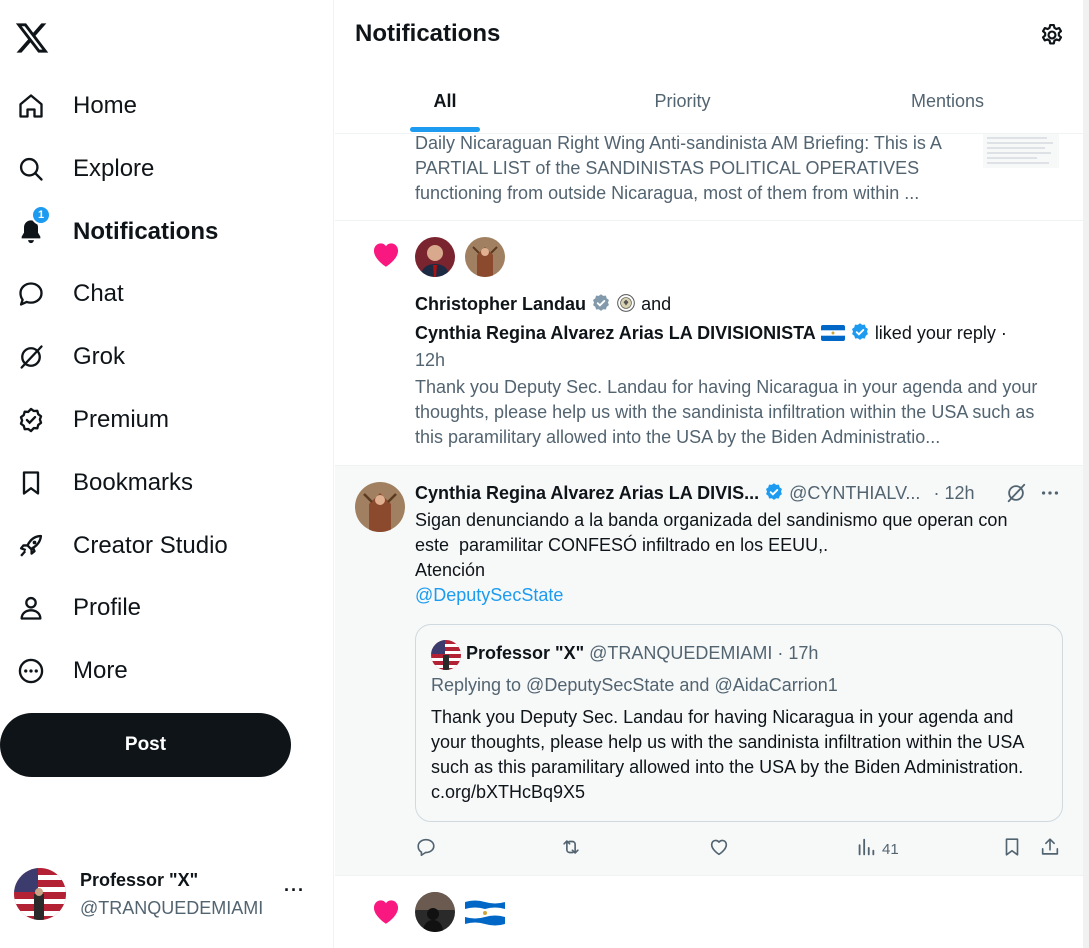 This screenshot has height=948, width=1089. I want to click on sidebar-item-grok: Grok, so click(160, 357).